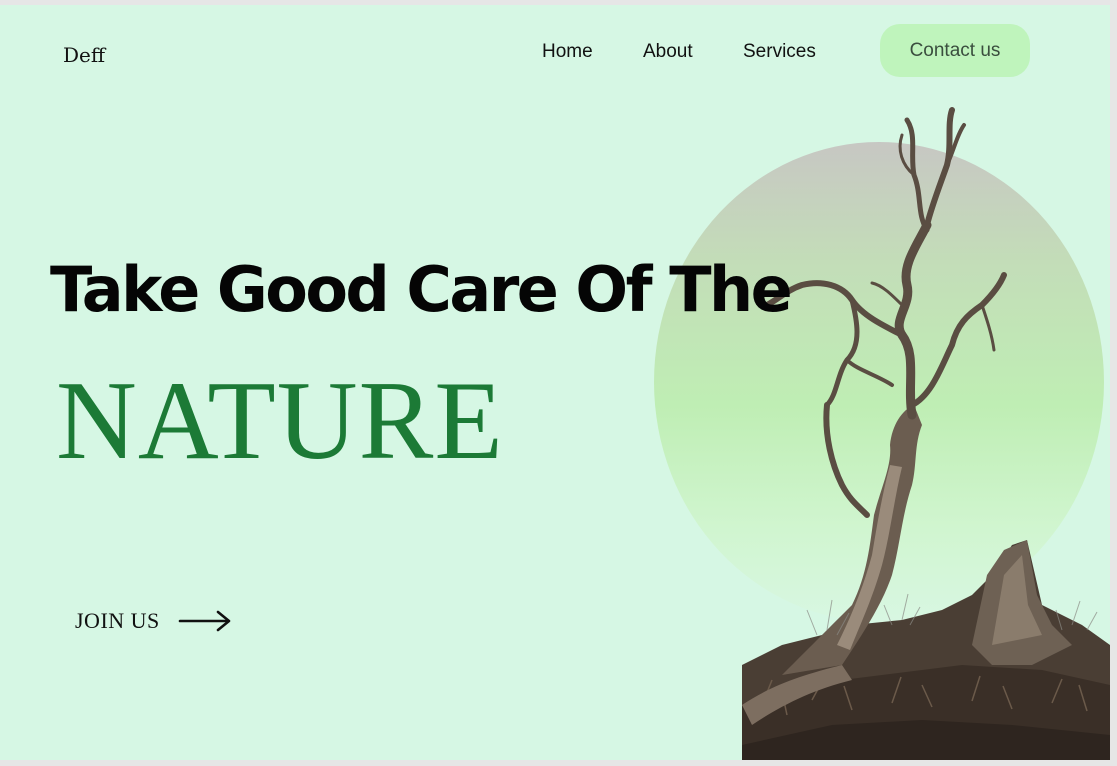 The image size is (1117, 766). What do you see at coordinates (567, 52) in the screenshot?
I see `nav-home: Home` at bounding box center [567, 52].